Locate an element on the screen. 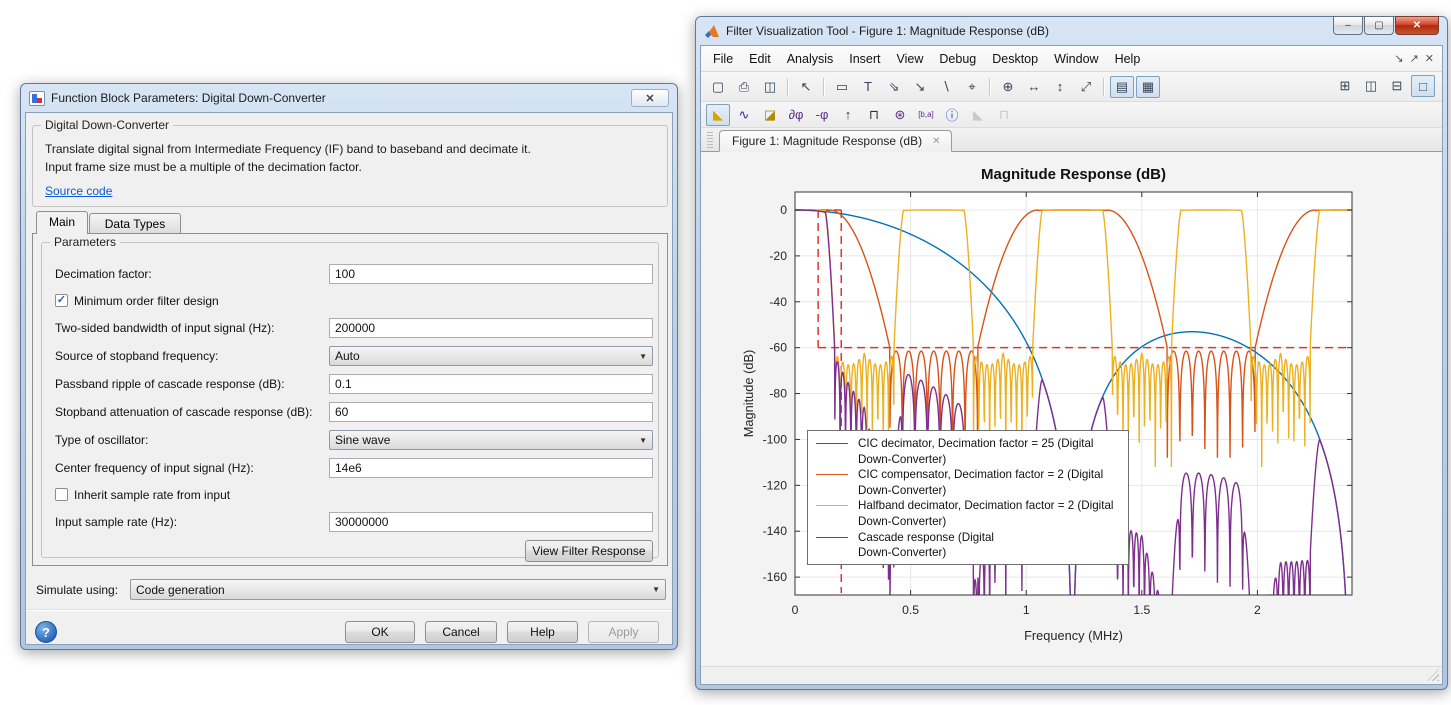 Image resolution: width=1451 pixels, height=705 pixels. figure-tab: Figure 1: Magnitude Response (dB) ✕ is located at coordinates (835, 141).